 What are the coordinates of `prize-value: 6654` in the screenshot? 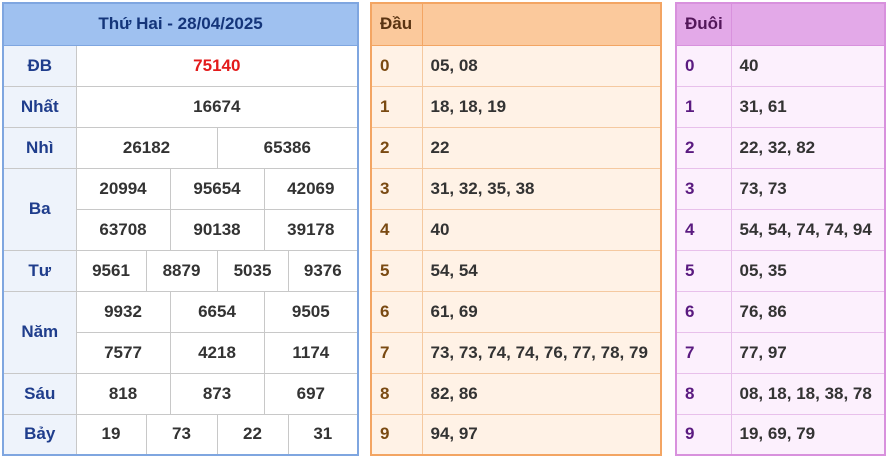 It's located at (217, 311).